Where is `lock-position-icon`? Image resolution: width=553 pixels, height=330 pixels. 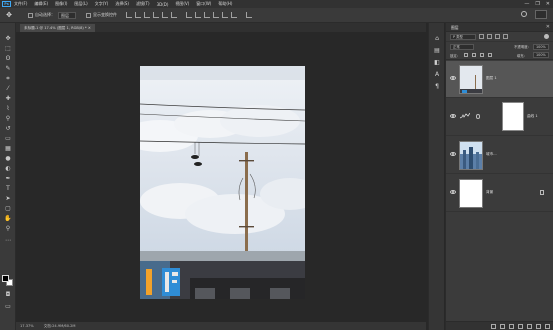 lock-position-icon is located at coordinates (482, 55).